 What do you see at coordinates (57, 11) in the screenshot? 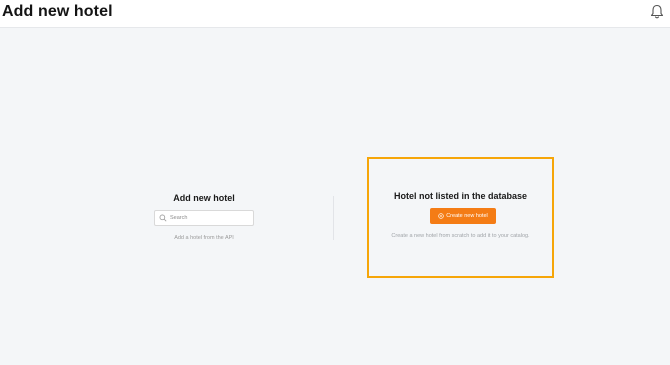
I see `page-title: Add new hotel` at bounding box center [57, 11].